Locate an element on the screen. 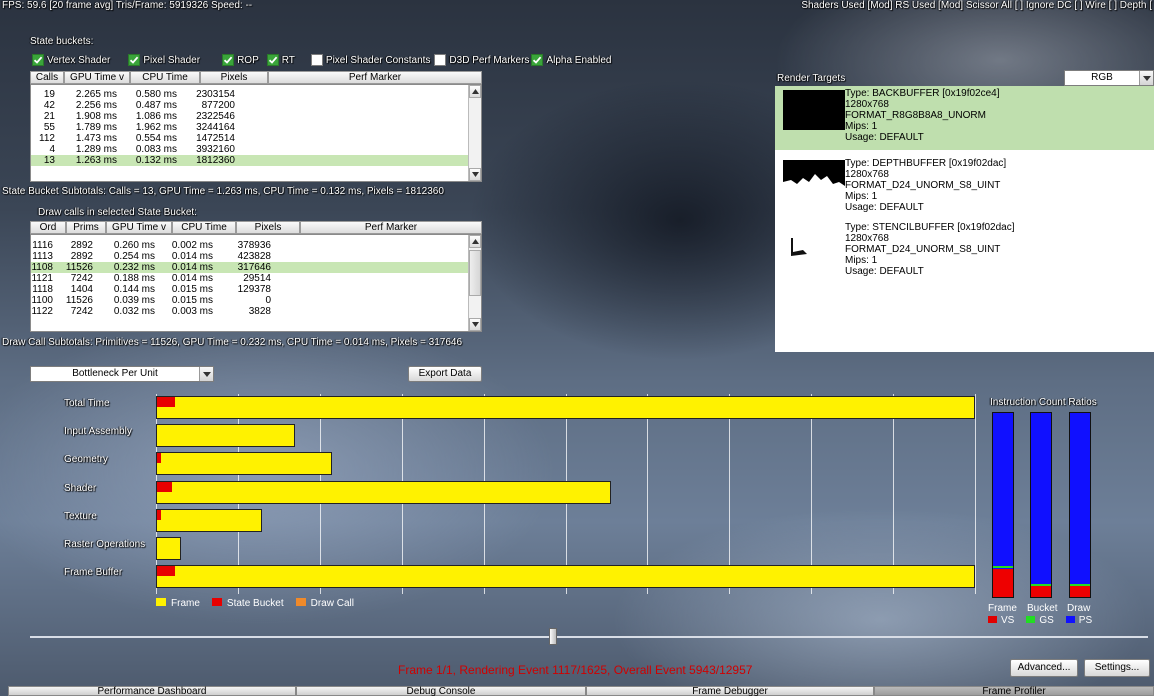 This screenshot has height=696, width=1154. ratio-bar-bucket is located at coordinates (1041, 505).